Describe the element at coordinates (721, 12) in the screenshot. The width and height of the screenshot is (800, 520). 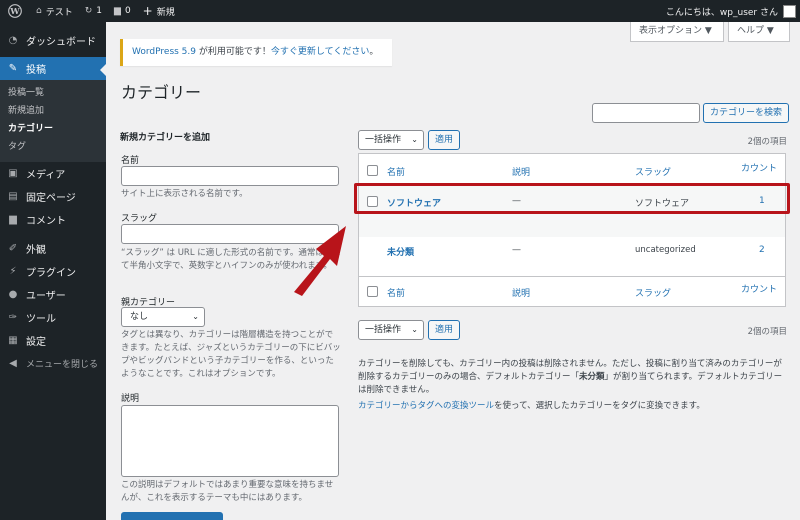
I see `greeting: こんにちは、wp_user さん` at that location.